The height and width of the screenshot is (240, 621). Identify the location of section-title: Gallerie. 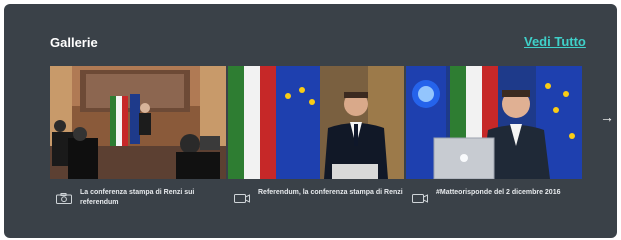
(74, 42).